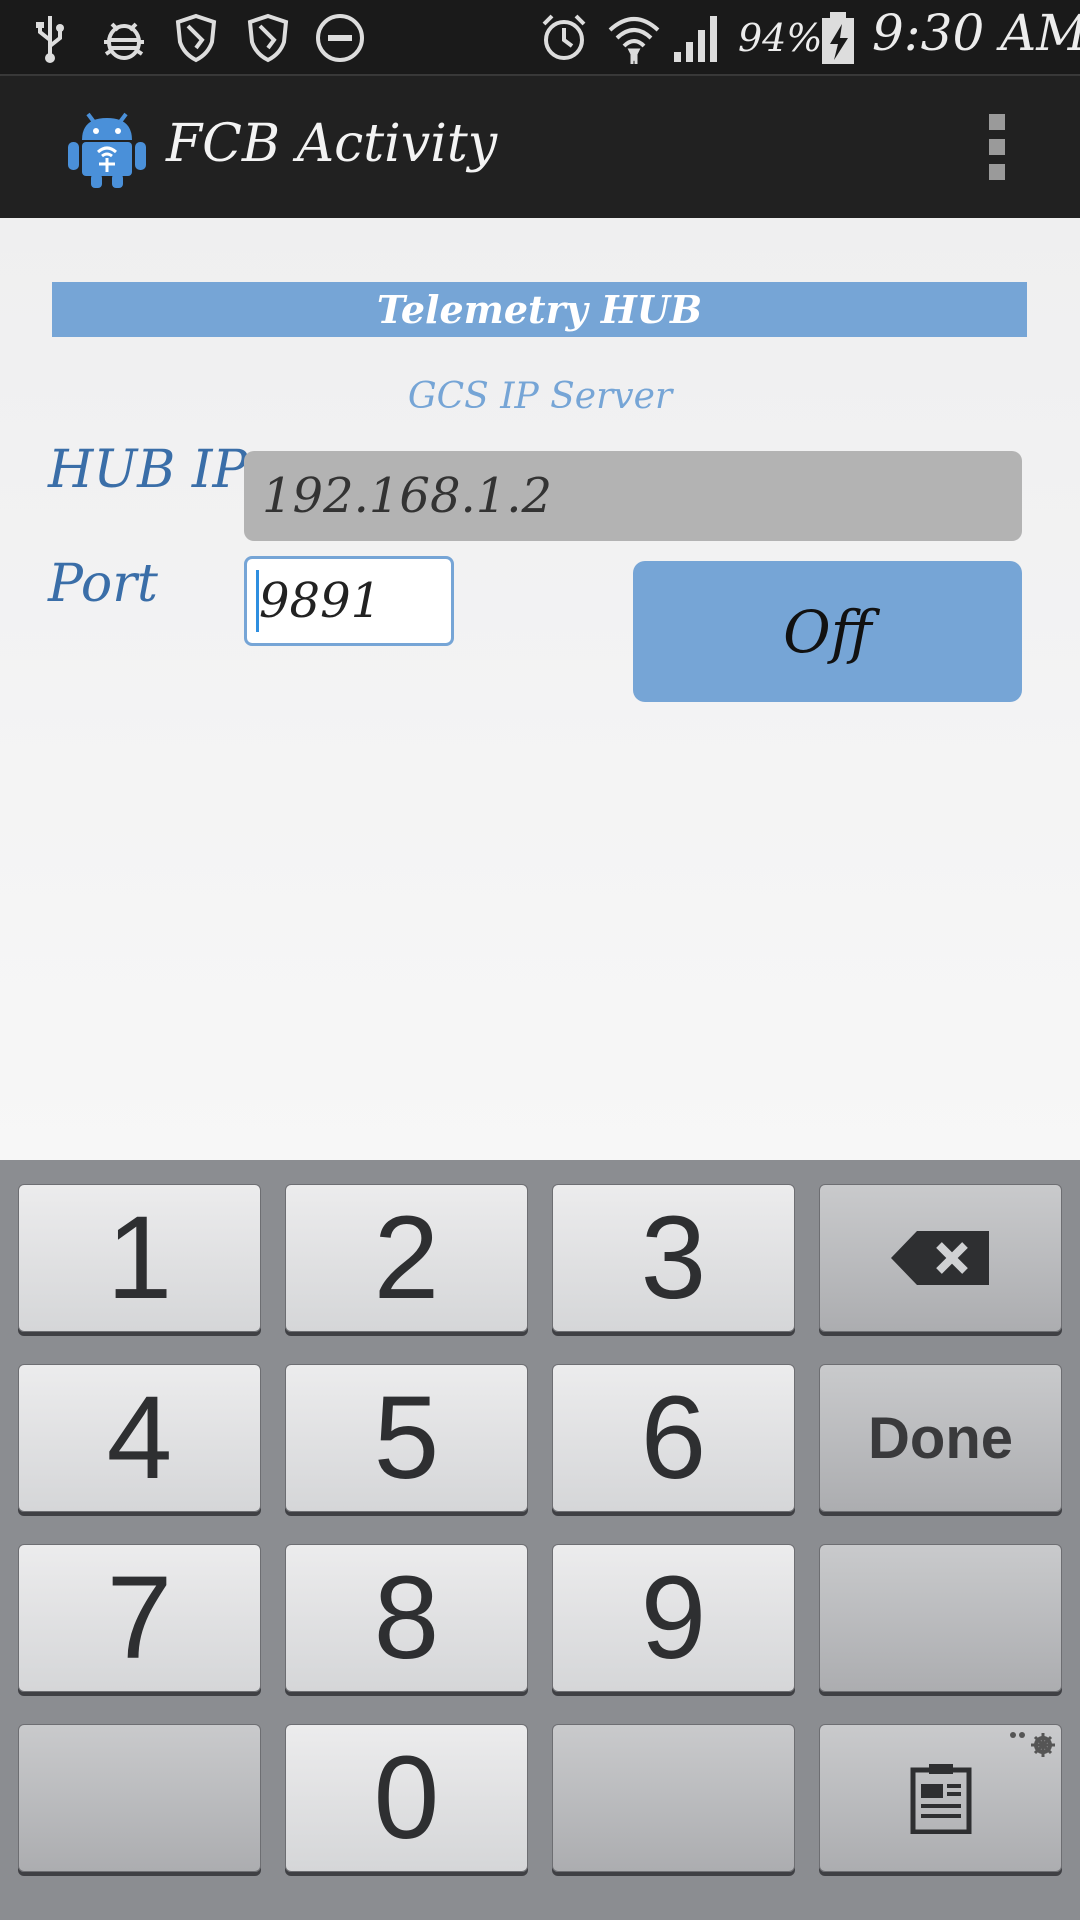 The width and height of the screenshot is (1080, 1920). What do you see at coordinates (540, 396) in the screenshot?
I see `gcs-ip-server-label: GCS IP Server` at bounding box center [540, 396].